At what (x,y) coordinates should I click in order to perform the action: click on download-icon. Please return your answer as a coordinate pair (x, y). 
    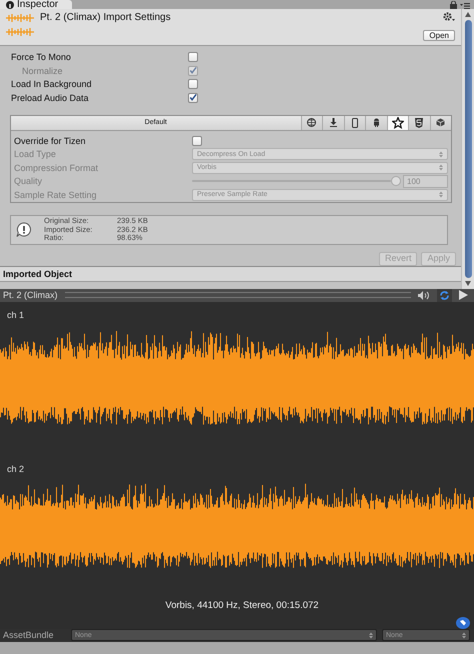
    Looking at the image, I should click on (333, 123).